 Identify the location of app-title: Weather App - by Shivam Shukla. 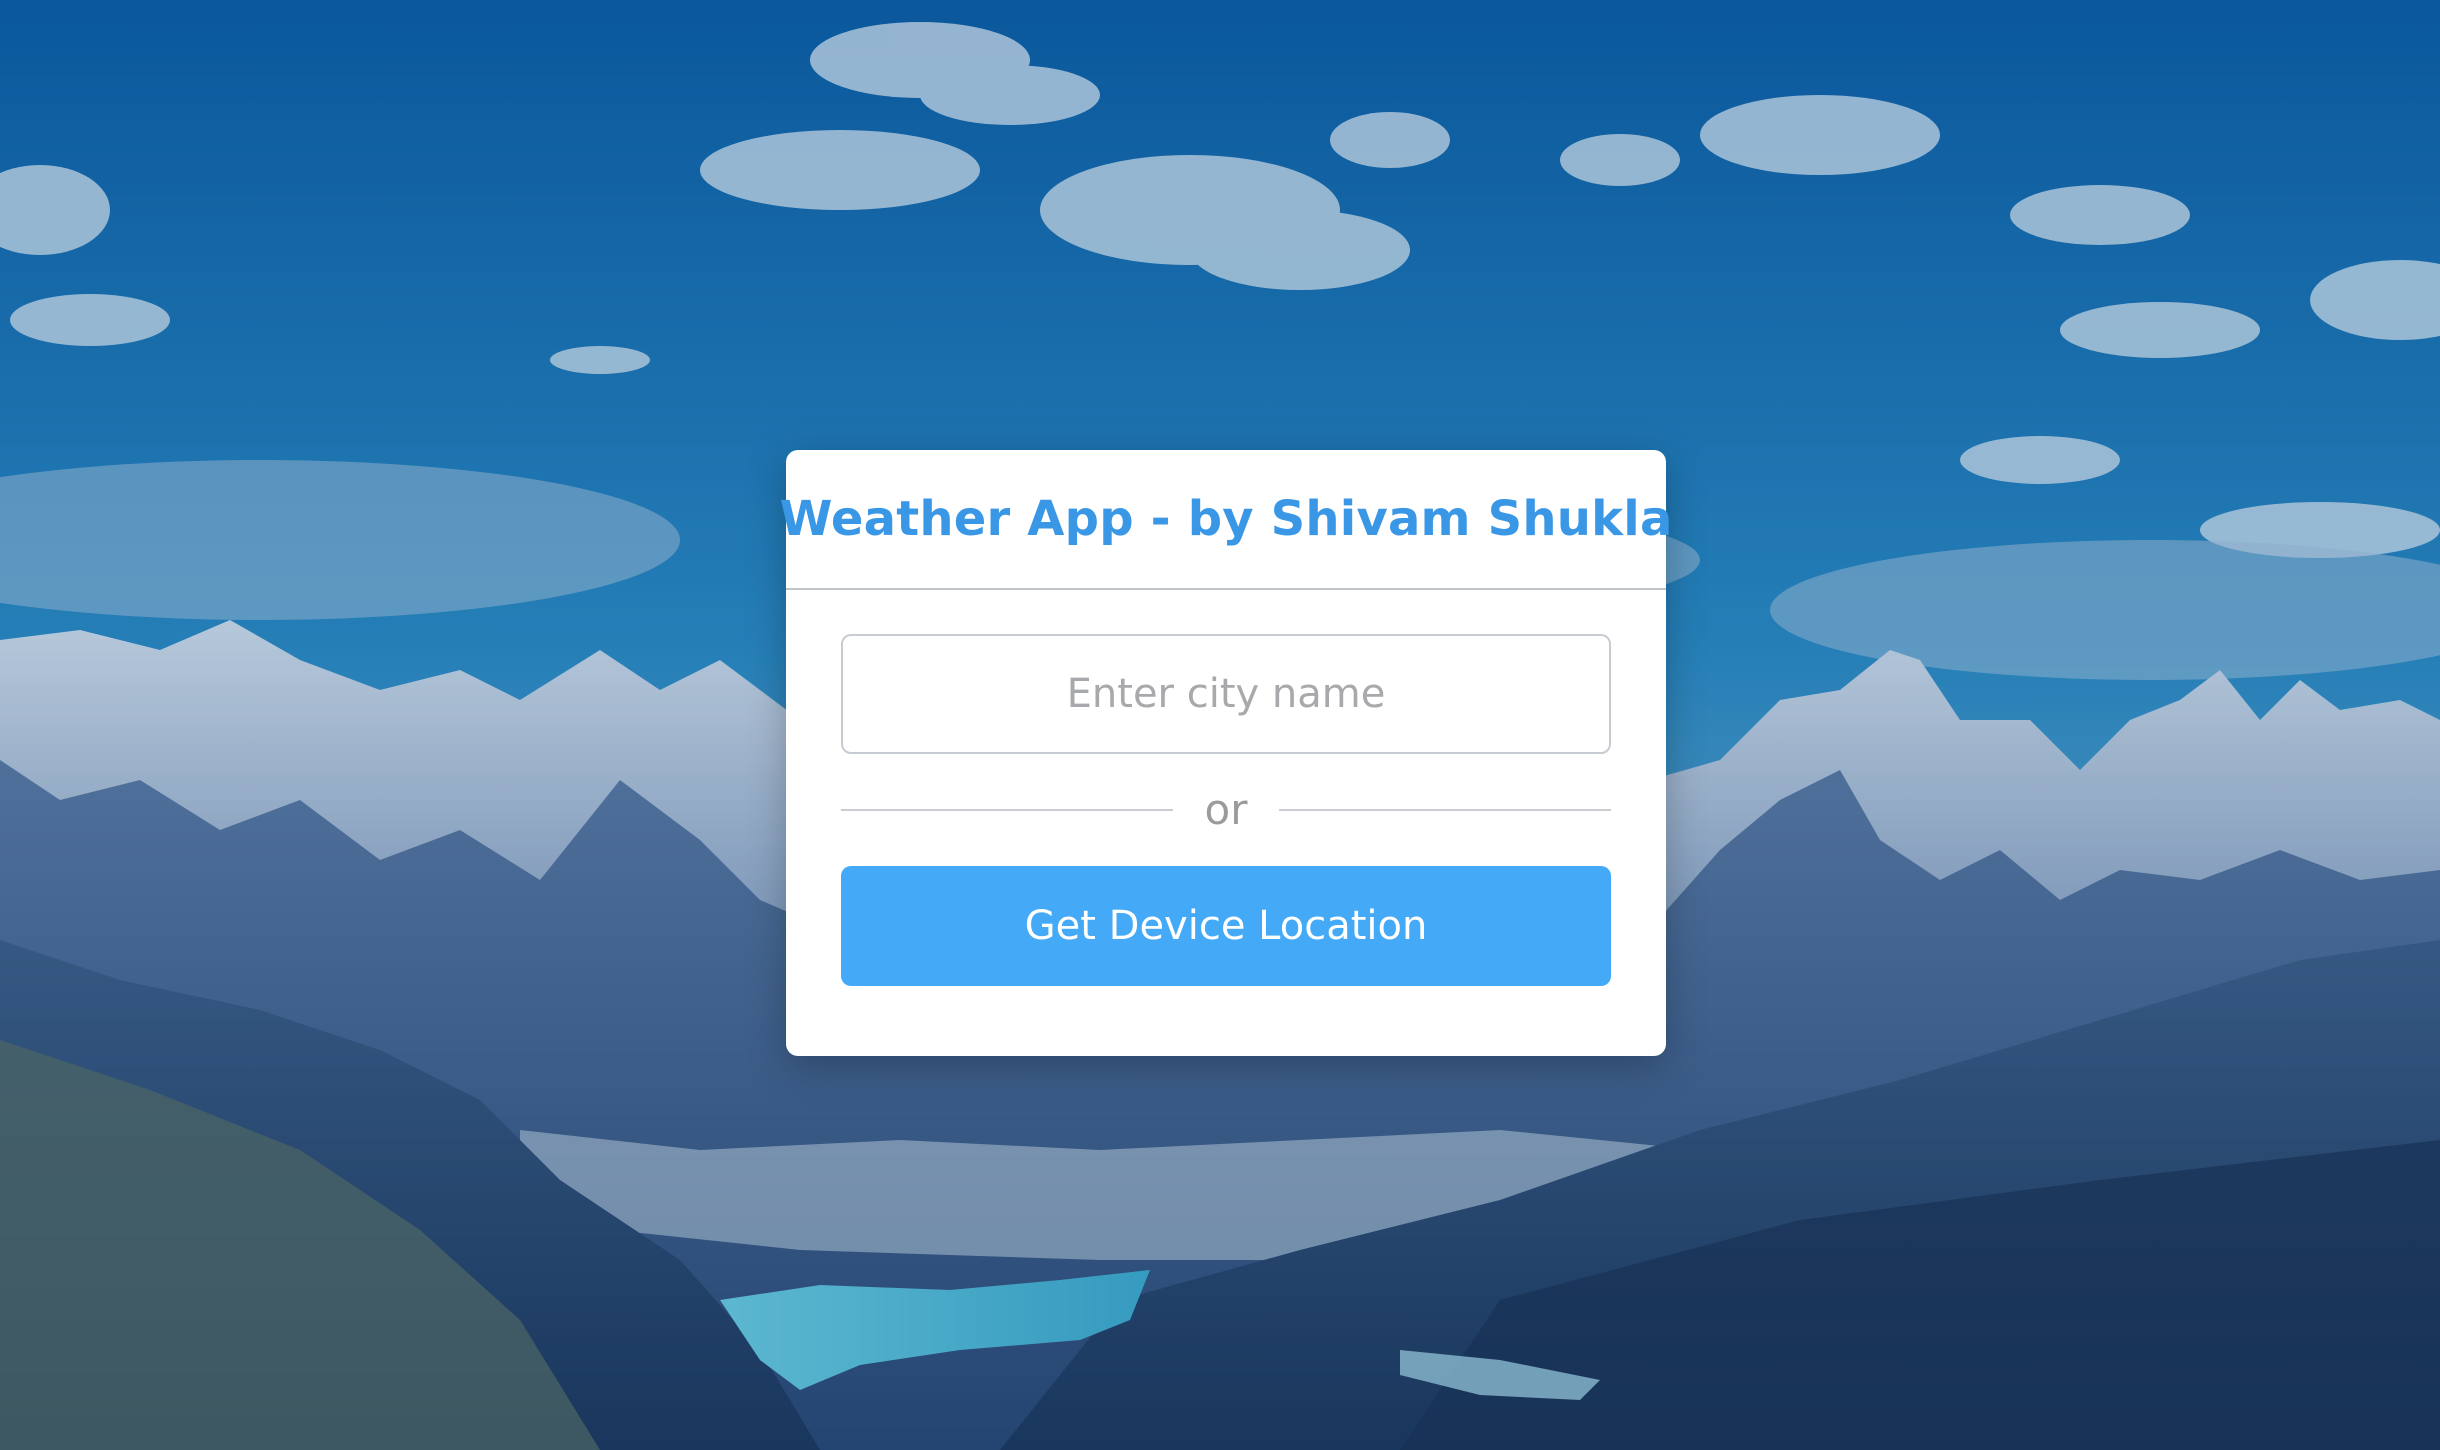
(1226, 519).